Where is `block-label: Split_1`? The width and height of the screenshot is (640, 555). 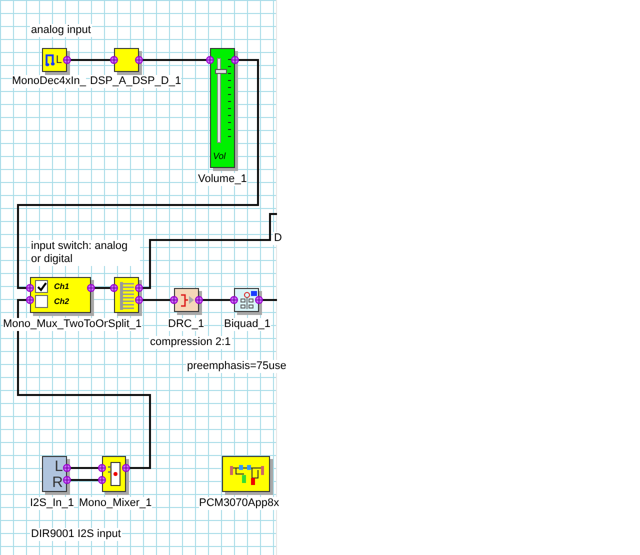
block-label: Split_1 is located at coordinates (125, 324).